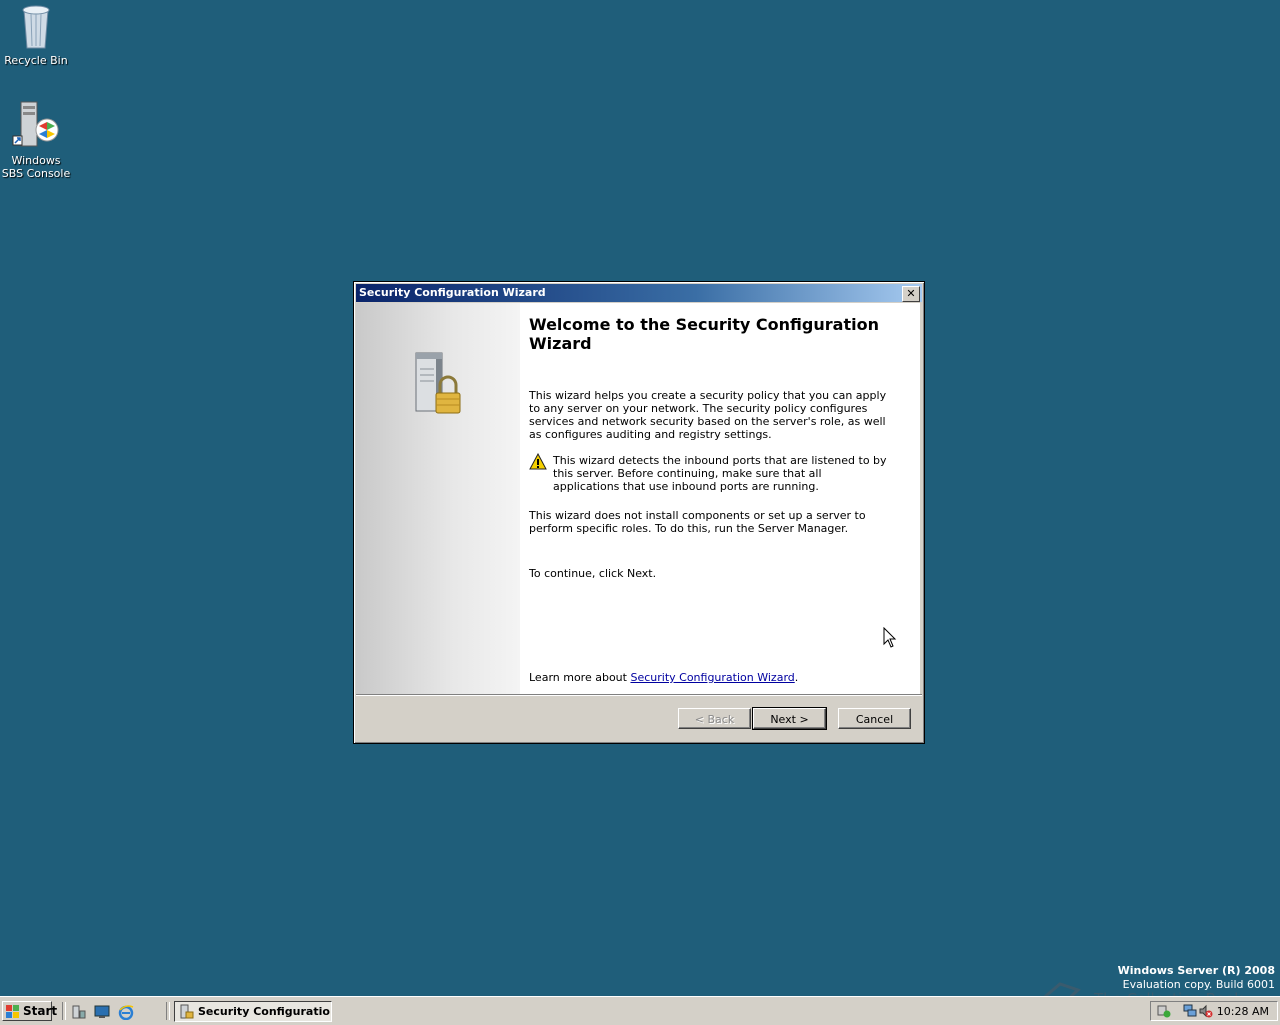  What do you see at coordinates (874, 718) in the screenshot?
I see `cancel-button: Cancel` at bounding box center [874, 718].